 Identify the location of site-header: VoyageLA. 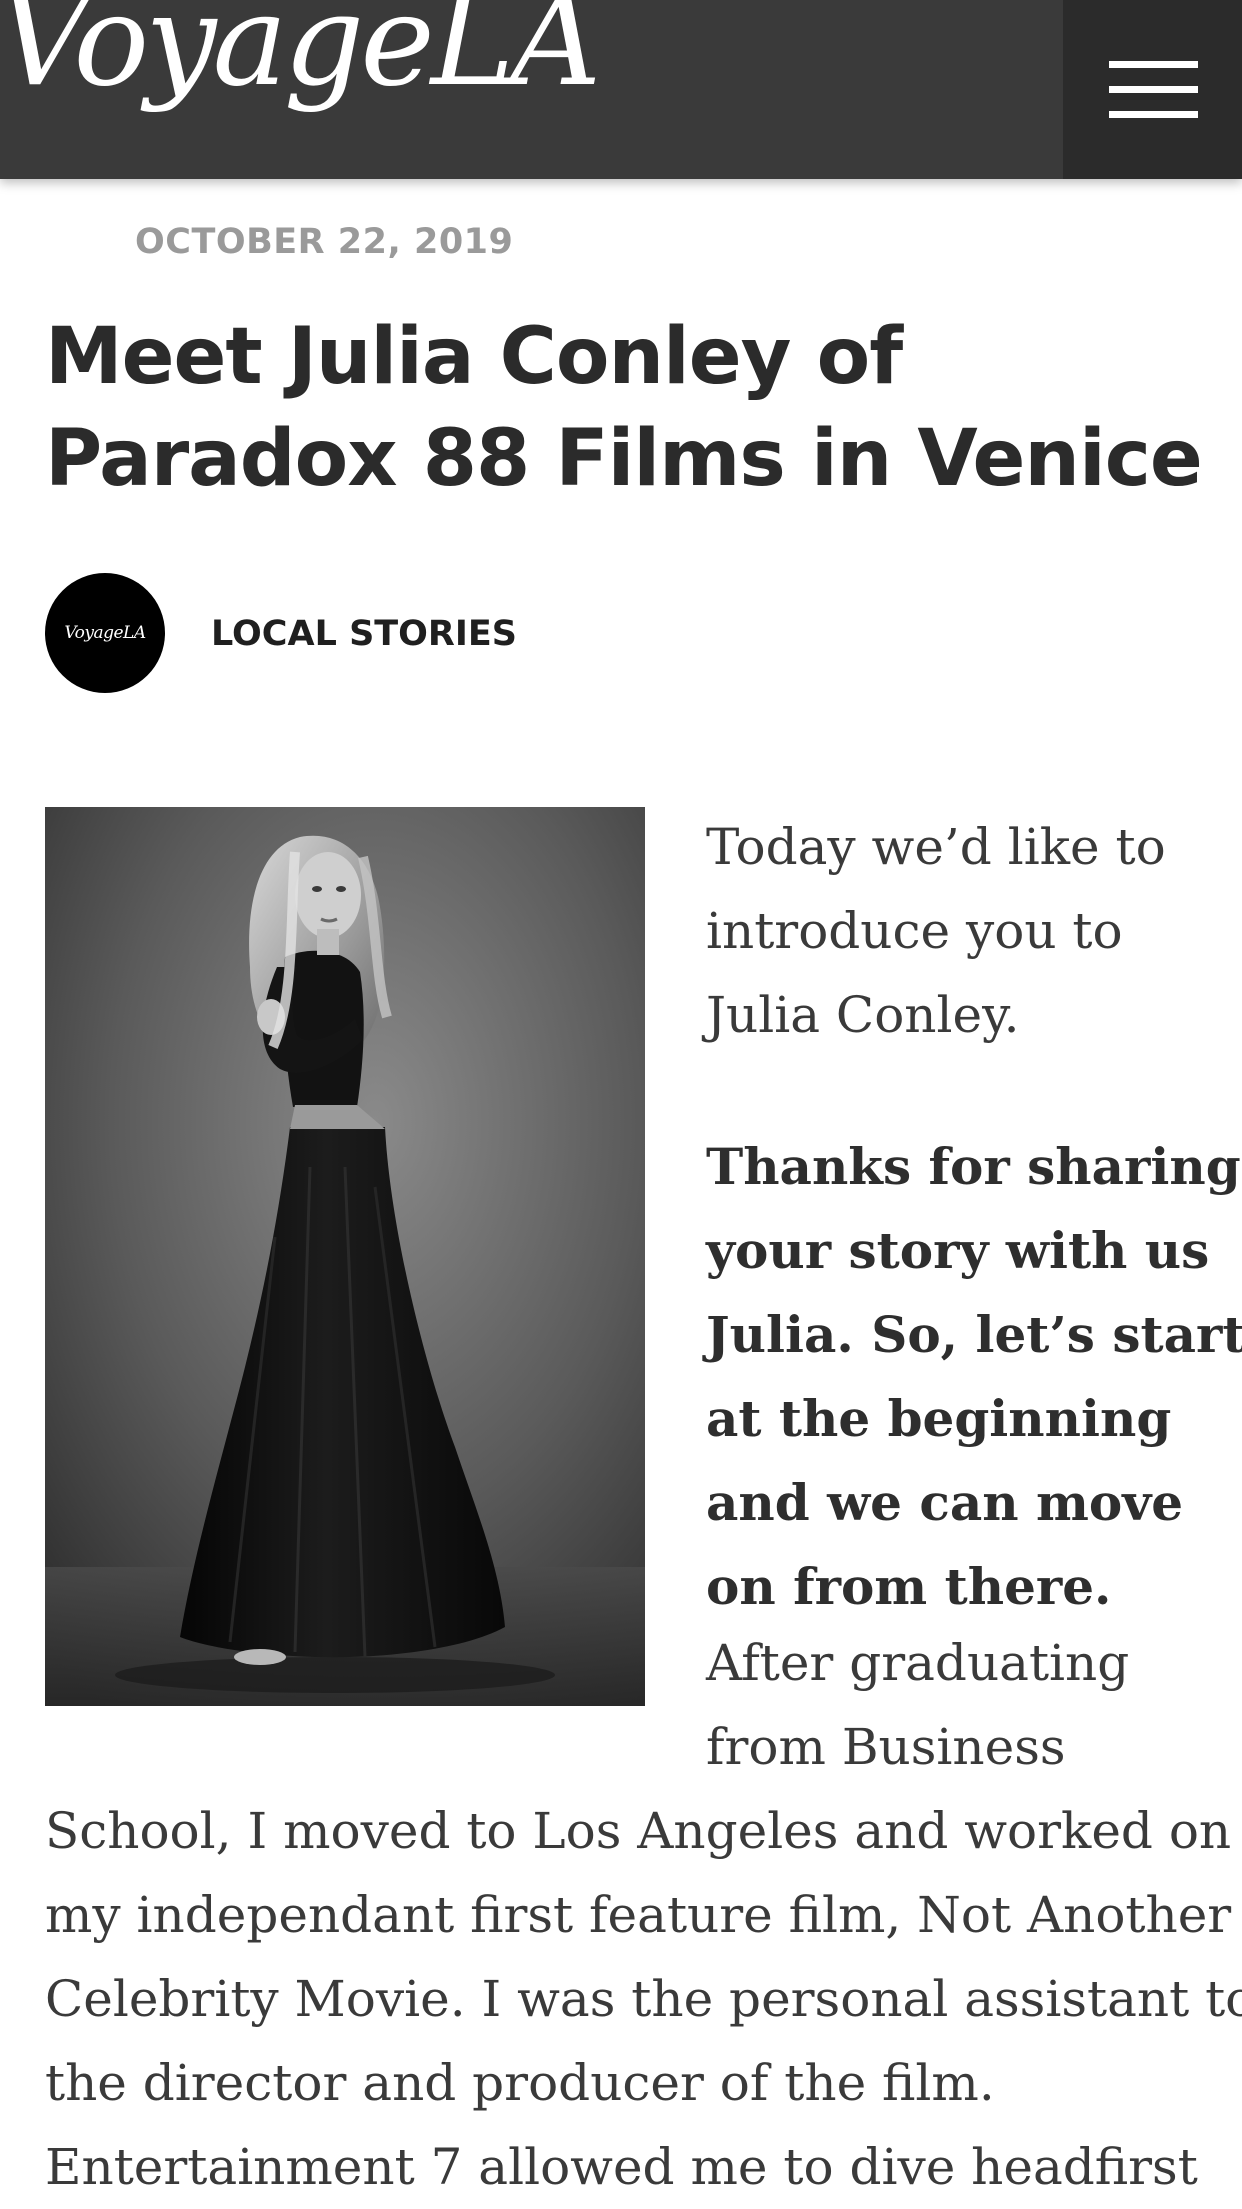
(621, 89).